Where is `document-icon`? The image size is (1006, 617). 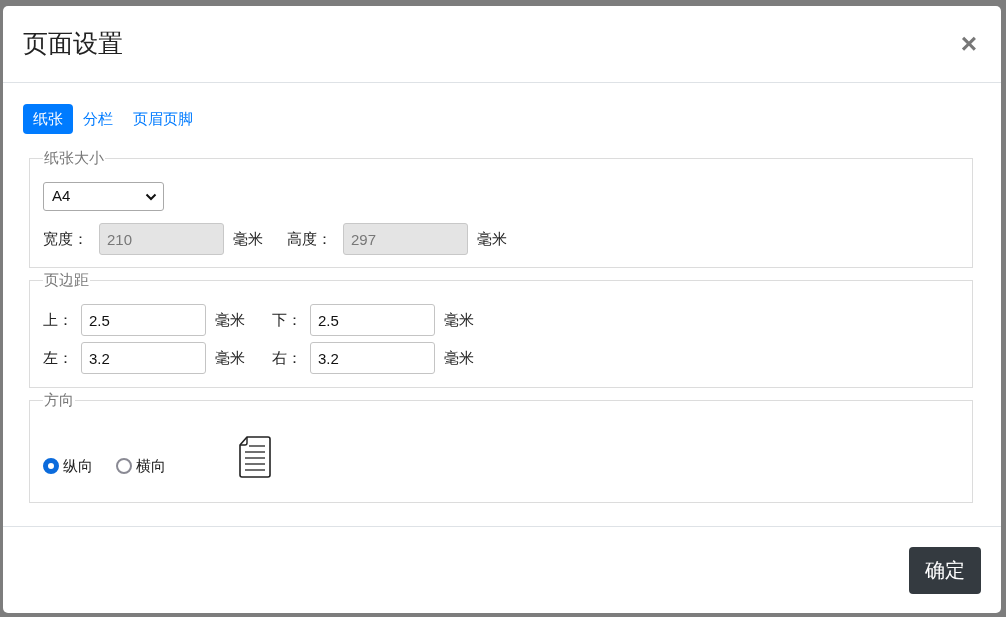 document-icon is located at coordinates (255, 457).